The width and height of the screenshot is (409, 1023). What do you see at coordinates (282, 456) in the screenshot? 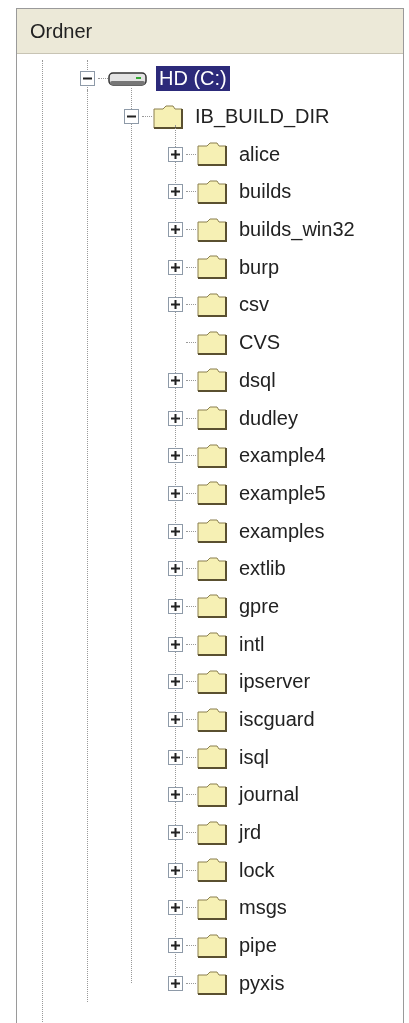
I see `tree-item: example4` at bounding box center [282, 456].